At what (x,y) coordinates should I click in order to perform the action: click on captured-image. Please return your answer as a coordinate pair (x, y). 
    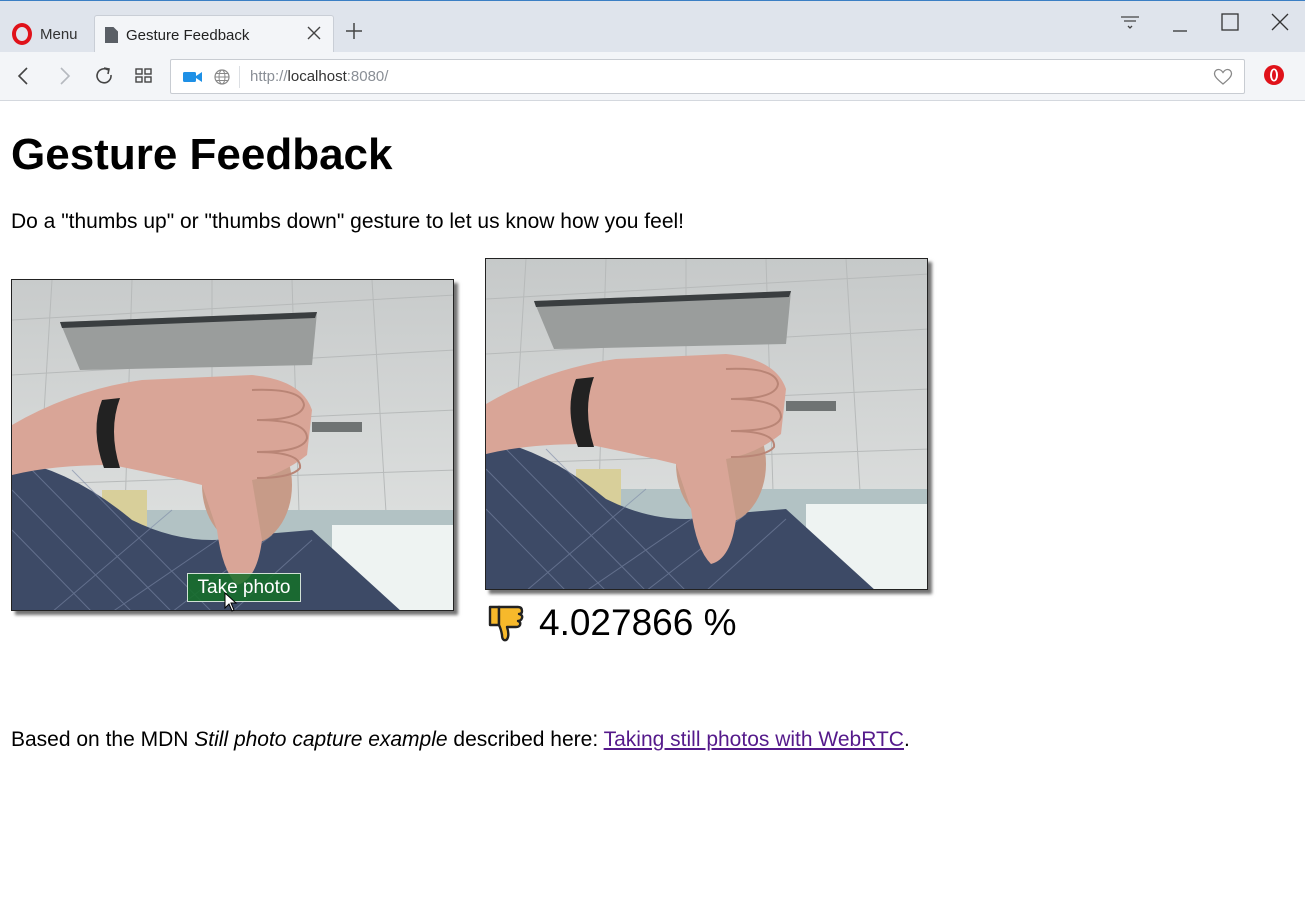
    Looking at the image, I should click on (706, 424).